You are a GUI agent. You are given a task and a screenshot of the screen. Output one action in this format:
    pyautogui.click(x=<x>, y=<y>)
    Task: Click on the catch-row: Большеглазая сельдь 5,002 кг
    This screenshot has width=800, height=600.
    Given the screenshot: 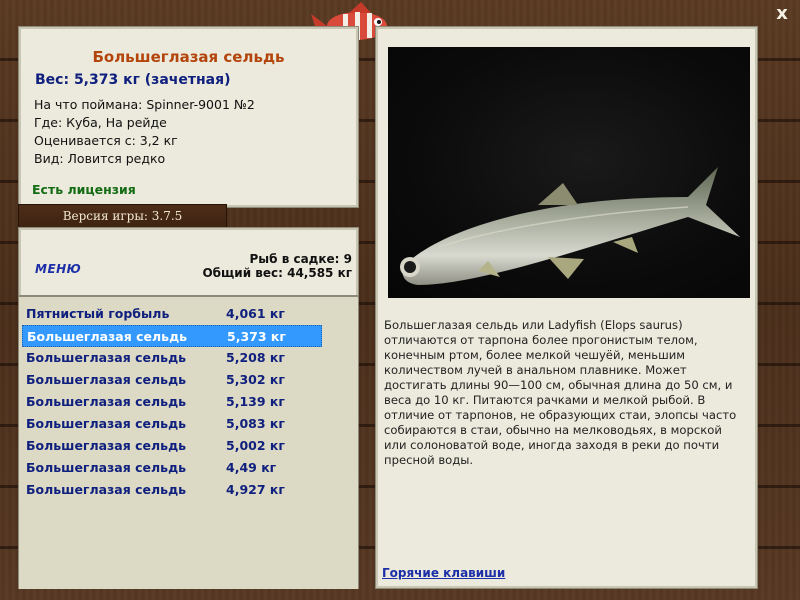 What is the action you would take?
    pyautogui.click(x=172, y=446)
    